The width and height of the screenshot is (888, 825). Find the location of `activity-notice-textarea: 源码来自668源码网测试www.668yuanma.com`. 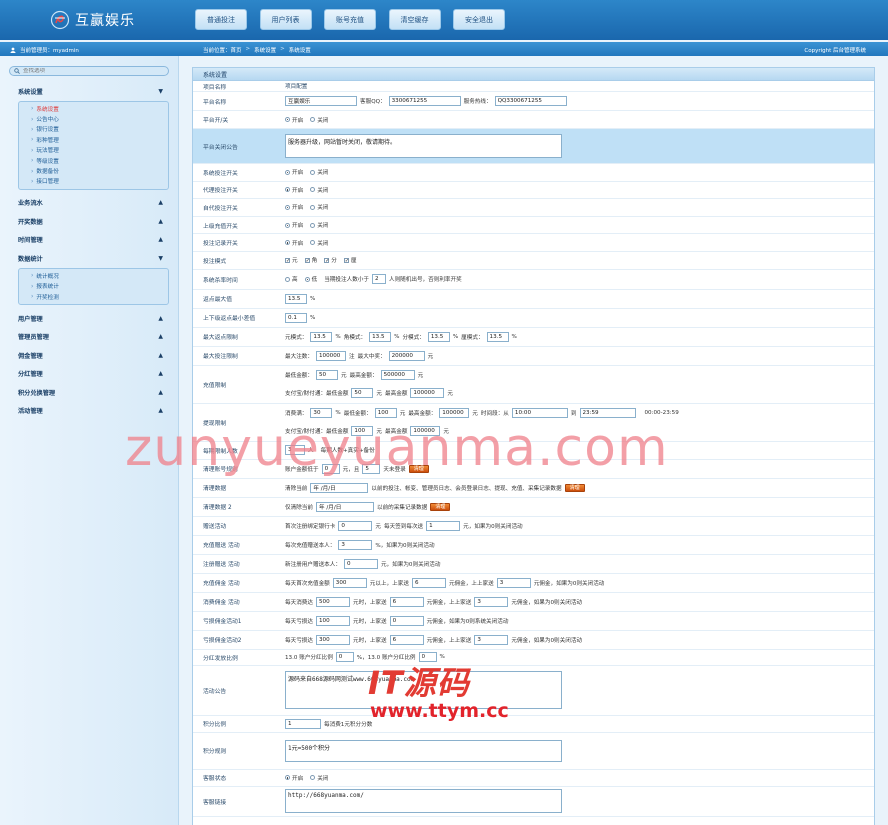

activity-notice-textarea: 源码来自668源码网测试www.668yuanma.com is located at coordinates (423, 690).